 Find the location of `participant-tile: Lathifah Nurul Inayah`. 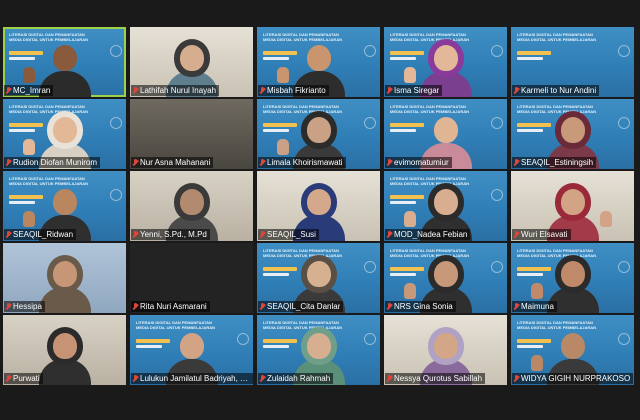

participant-tile: Lathifah Nurul Inayah is located at coordinates (191, 62).